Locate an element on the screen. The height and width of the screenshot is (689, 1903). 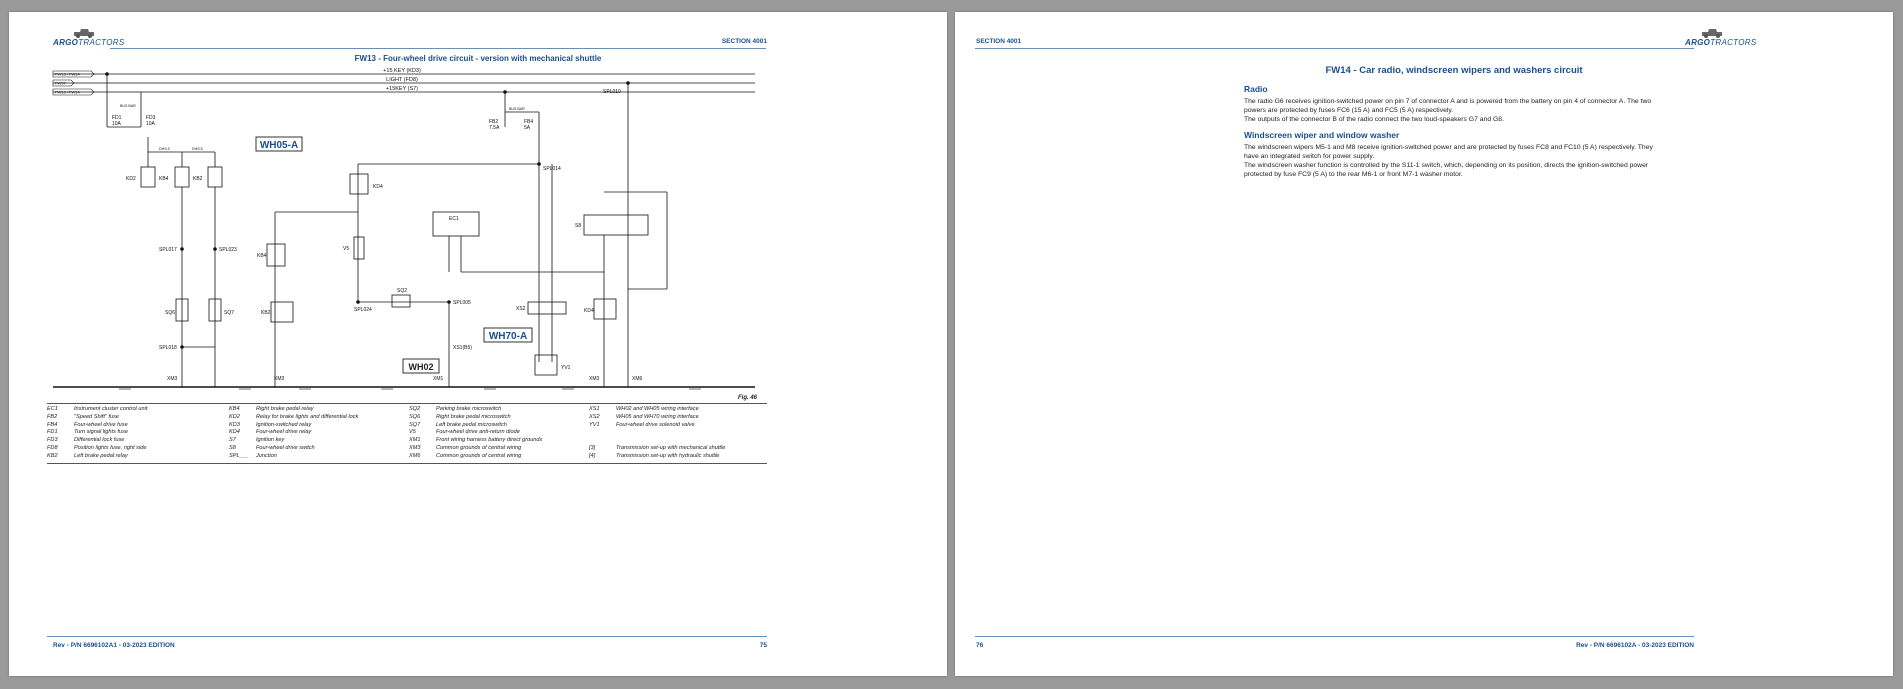
comp-xs2: XS2 is located at coordinates (521, 309).